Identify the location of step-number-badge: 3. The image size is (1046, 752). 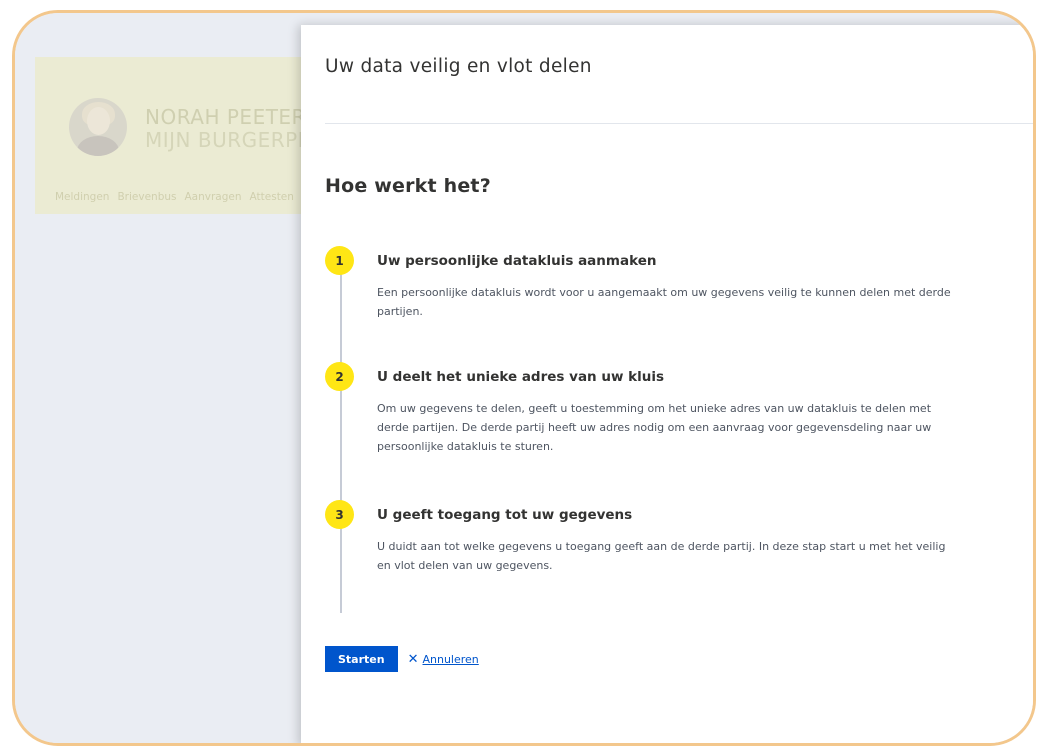
(339, 514).